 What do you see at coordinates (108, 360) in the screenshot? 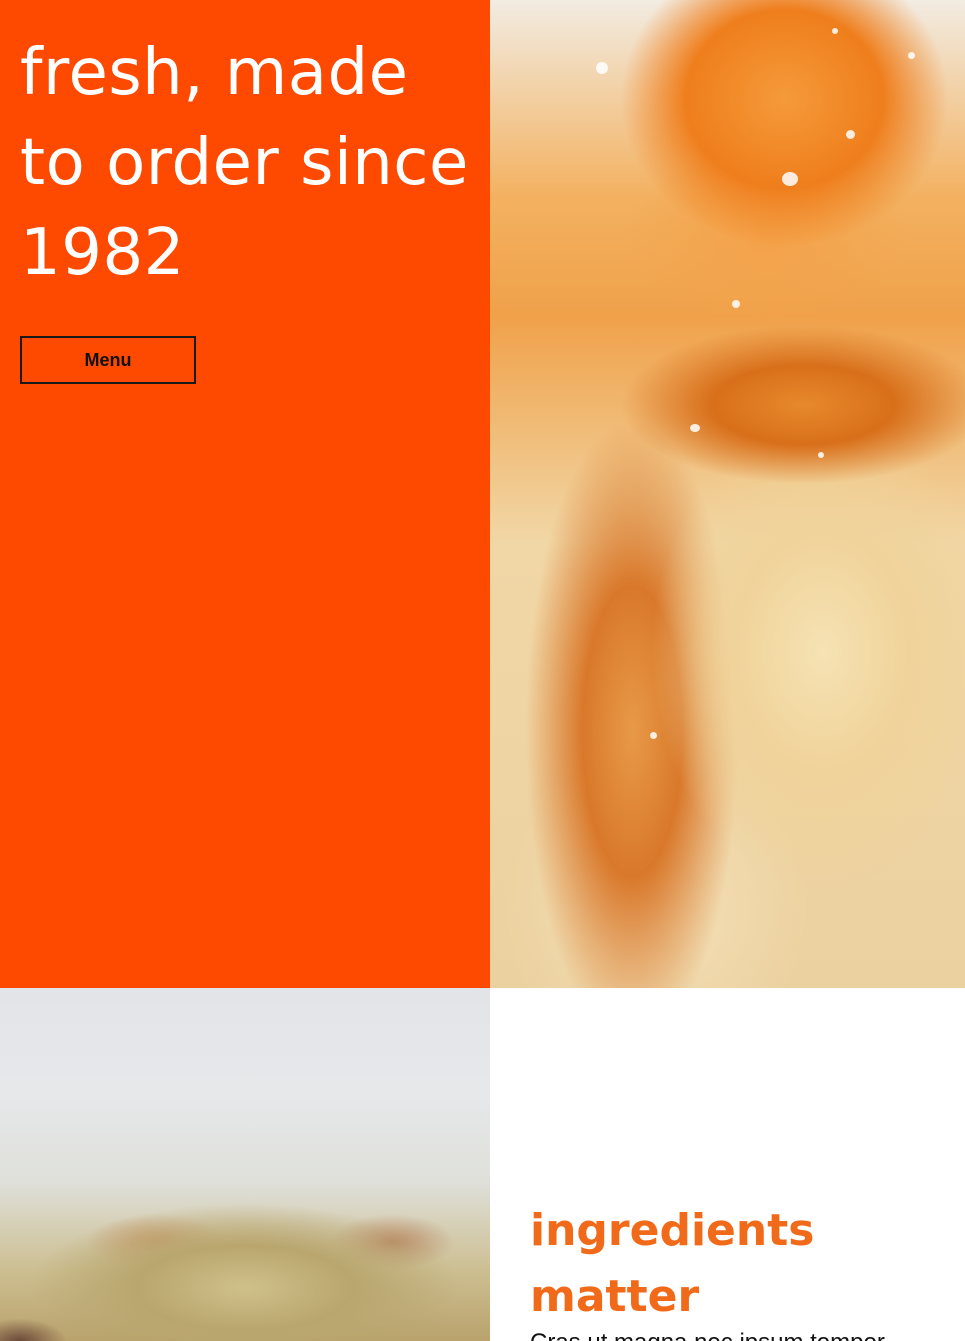
I see `menu-button: Menu` at bounding box center [108, 360].